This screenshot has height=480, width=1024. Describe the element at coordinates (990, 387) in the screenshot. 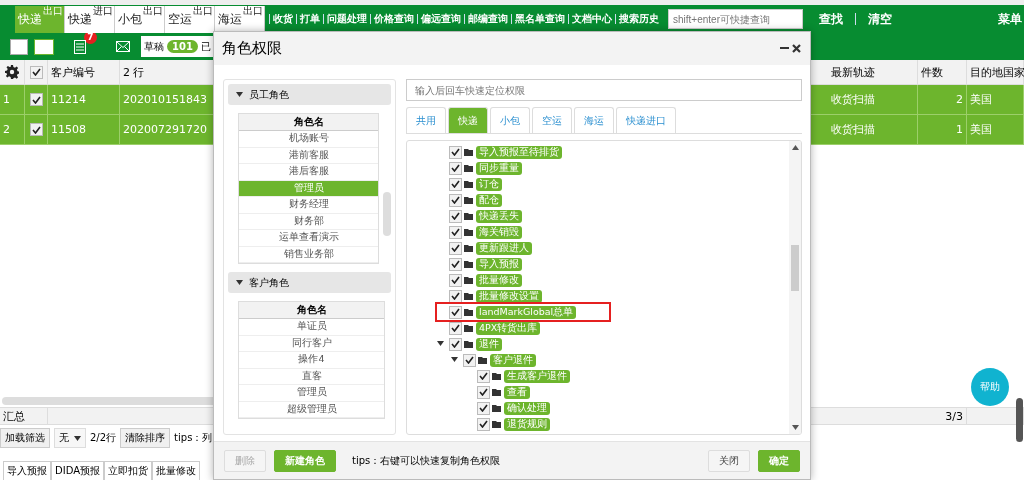

I see `help-button: 帮助` at that location.